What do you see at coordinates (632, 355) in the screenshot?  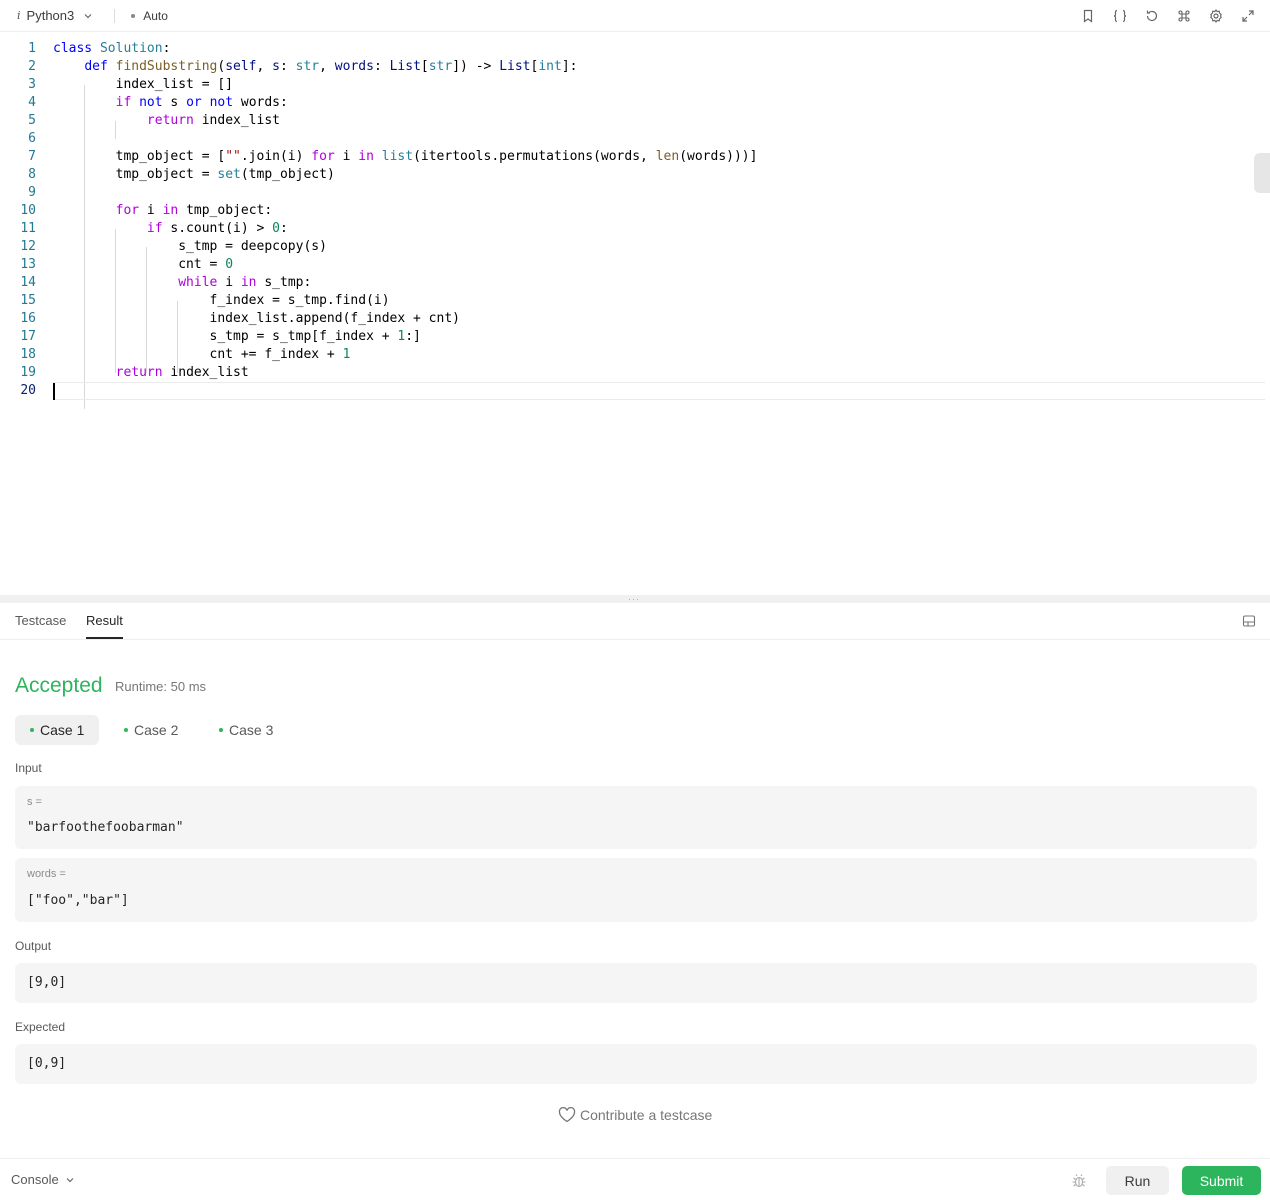 I see `code-line: 18 cnt += f_index + 1` at bounding box center [632, 355].